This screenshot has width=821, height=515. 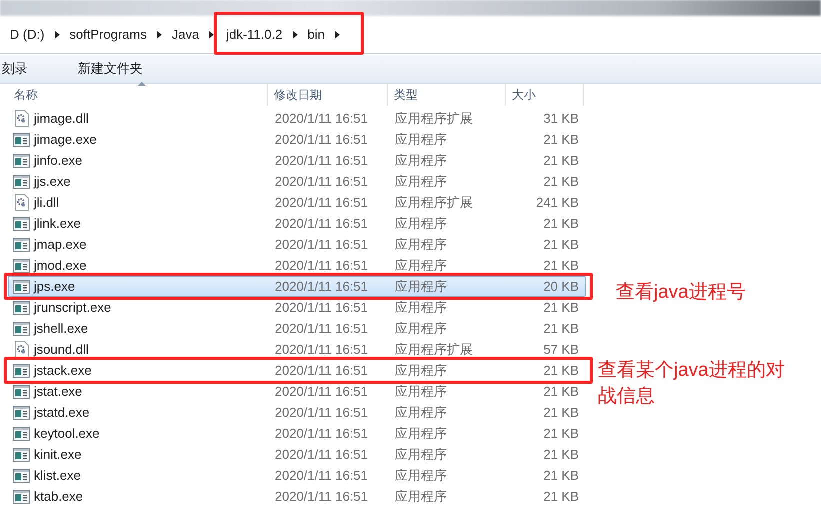 What do you see at coordinates (297, 307) in the screenshot?
I see `file-row: jrunscript.exe 2020/1/11 16:51 应用程序 21 KB` at bounding box center [297, 307].